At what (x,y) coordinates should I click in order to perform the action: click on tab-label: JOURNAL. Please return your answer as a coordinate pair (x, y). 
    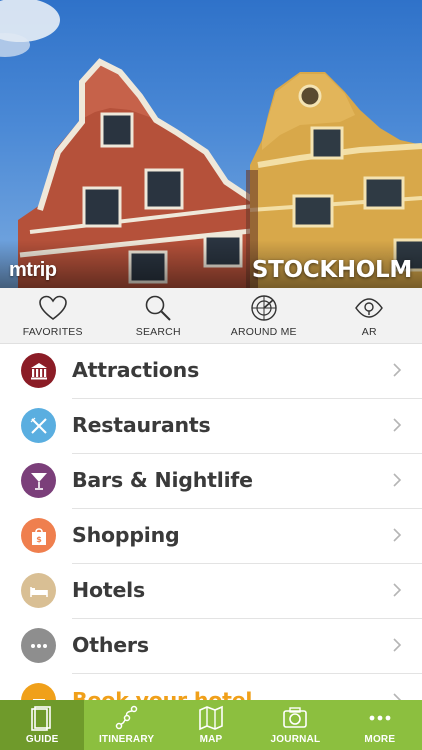
    Looking at the image, I should click on (295, 739).